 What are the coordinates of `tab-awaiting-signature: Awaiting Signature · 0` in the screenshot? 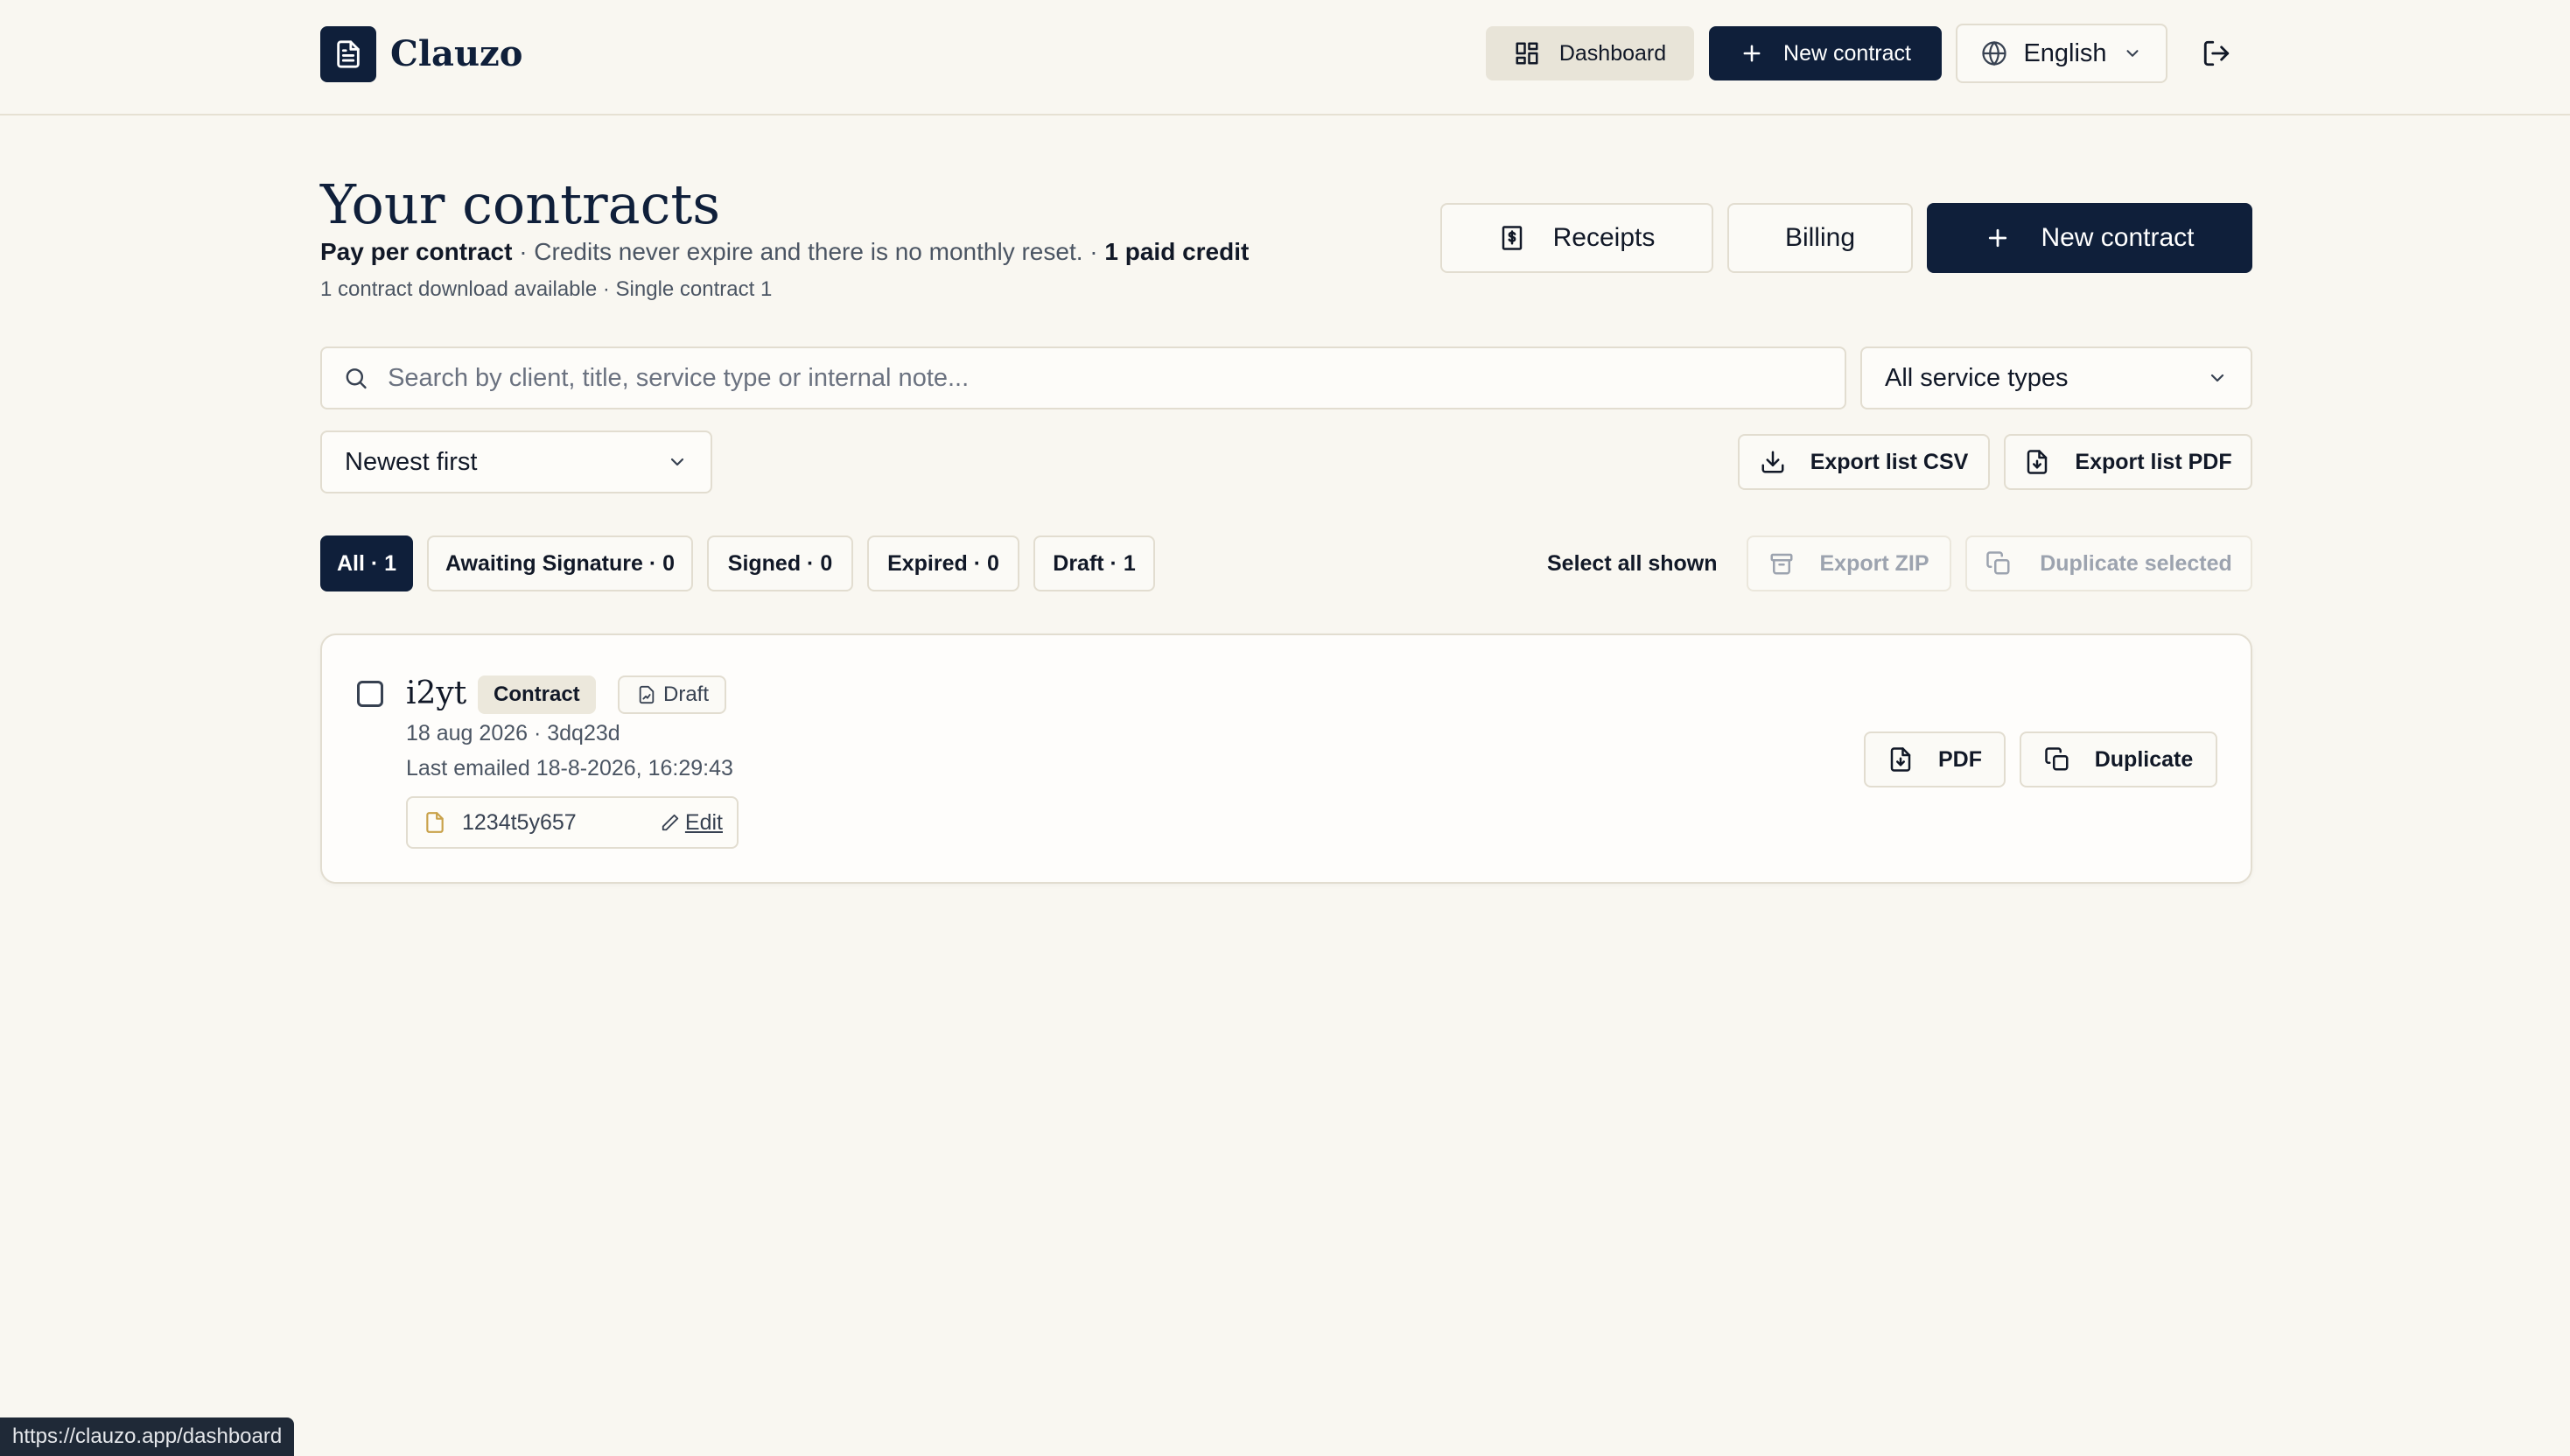 It's located at (560, 564).